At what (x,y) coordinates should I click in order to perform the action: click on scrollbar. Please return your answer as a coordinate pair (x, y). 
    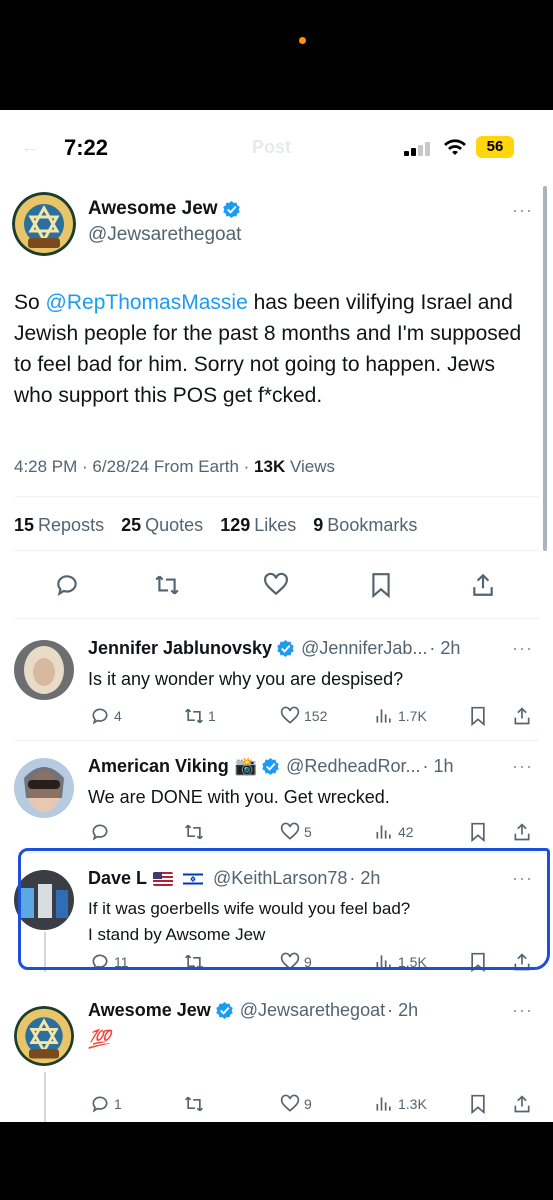
    Looking at the image, I should click on (545, 368).